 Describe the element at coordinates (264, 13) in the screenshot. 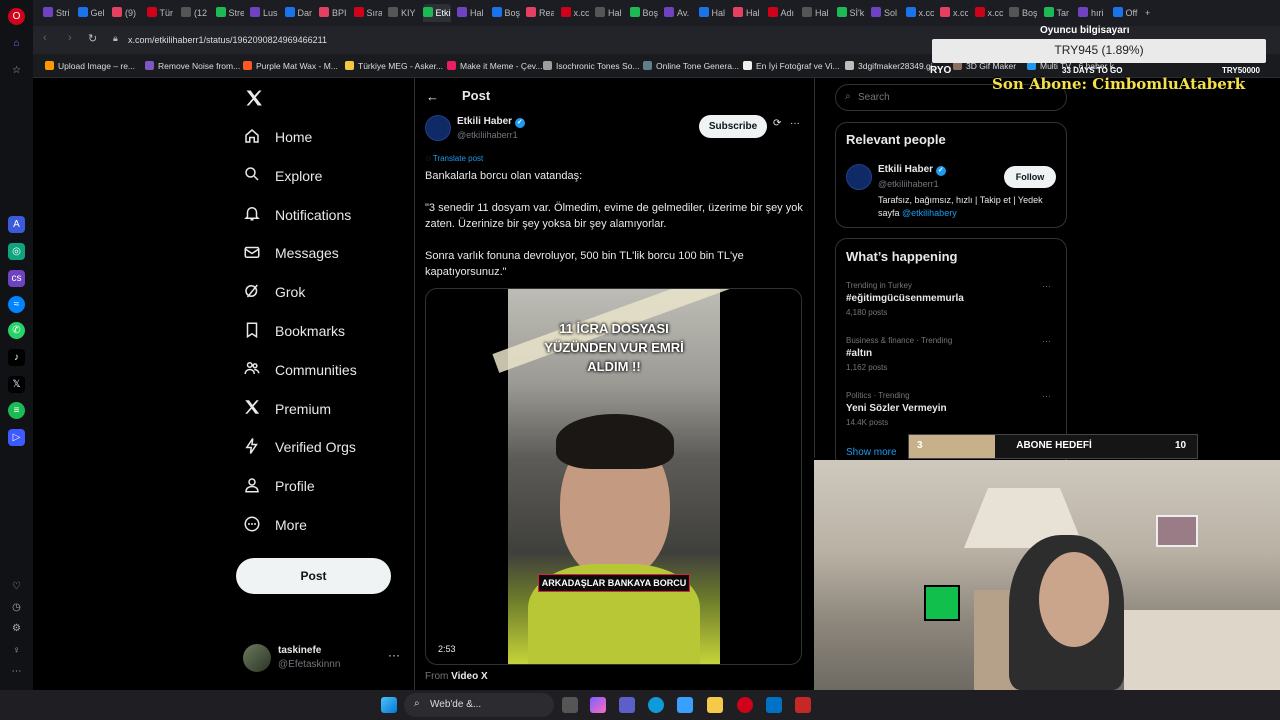

I see `browser-tab: Lus` at that location.